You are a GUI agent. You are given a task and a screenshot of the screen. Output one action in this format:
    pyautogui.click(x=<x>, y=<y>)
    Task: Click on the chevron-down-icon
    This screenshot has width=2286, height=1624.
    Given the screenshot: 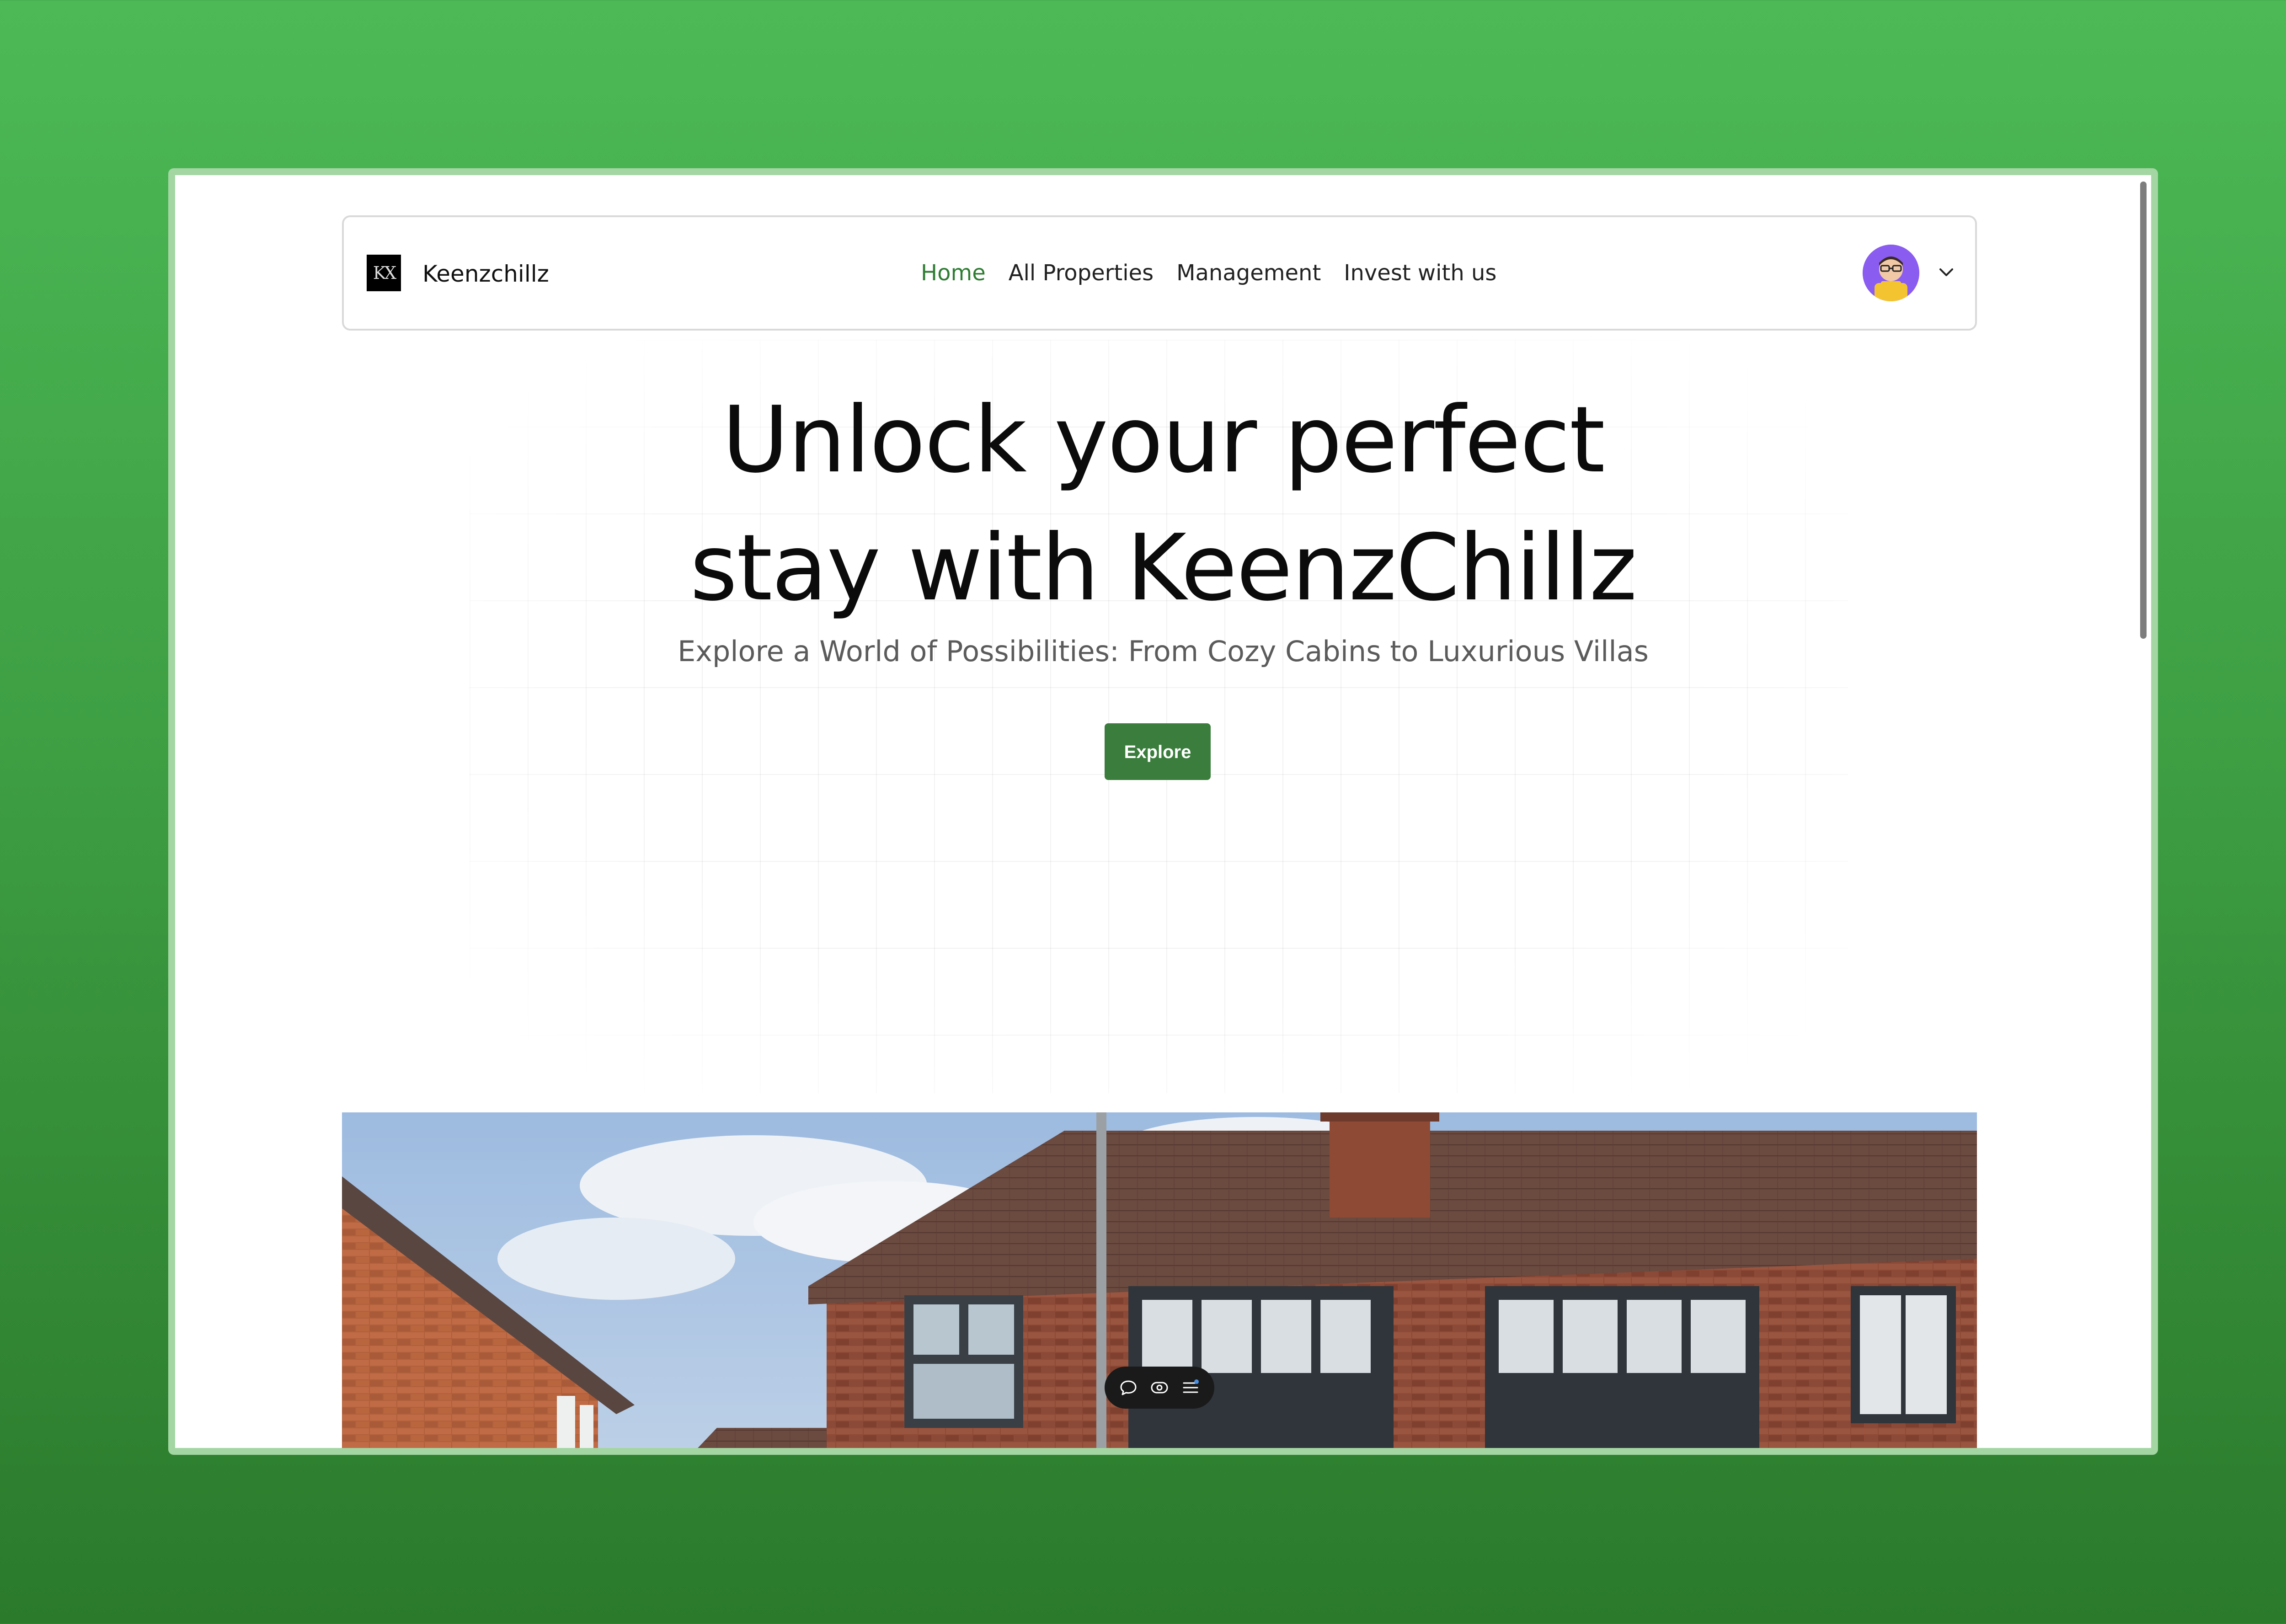 What is the action you would take?
    pyautogui.click(x=1946, y=272)
    